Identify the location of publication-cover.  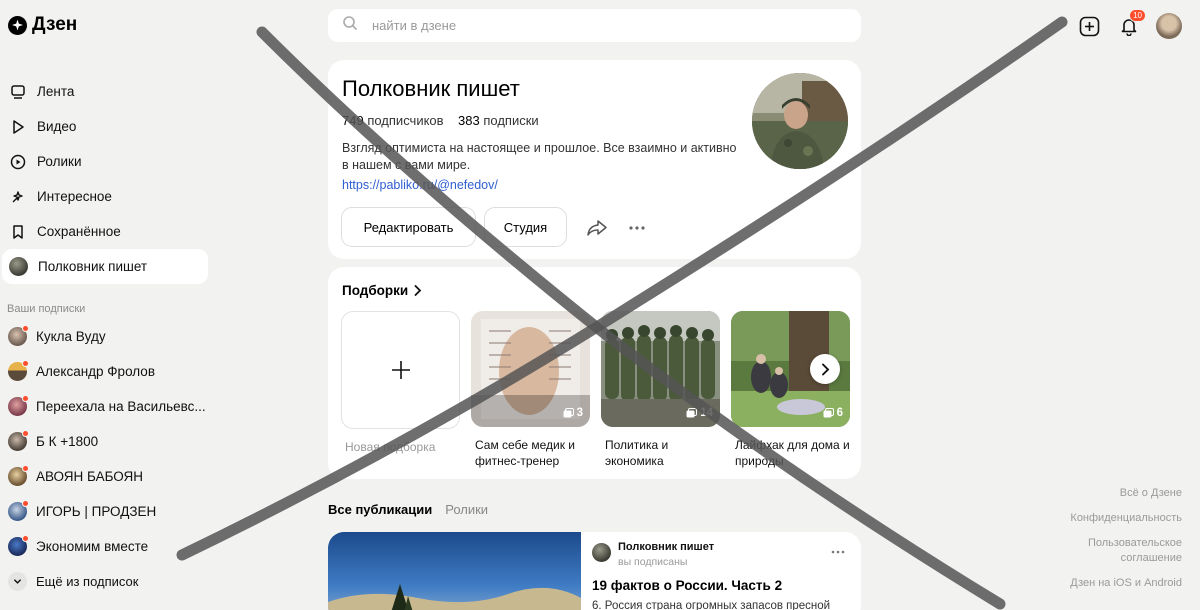
(454, 571).